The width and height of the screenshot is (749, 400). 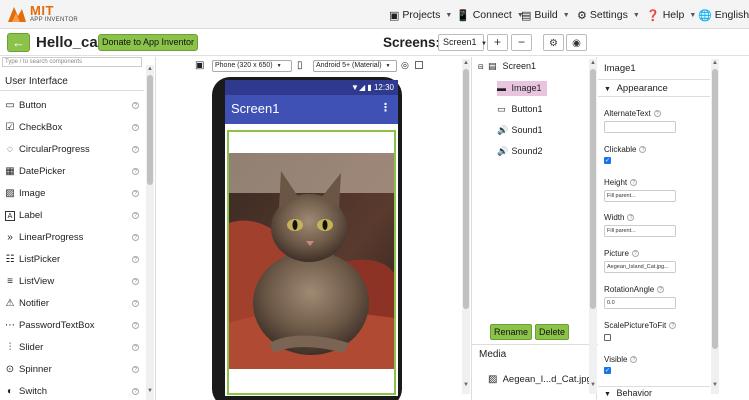 What do you see at coordinates (72, 348) in the screenshot?
I see `palette-item-slider: ⫶ Slider ?` at bounding box center [72, 348].